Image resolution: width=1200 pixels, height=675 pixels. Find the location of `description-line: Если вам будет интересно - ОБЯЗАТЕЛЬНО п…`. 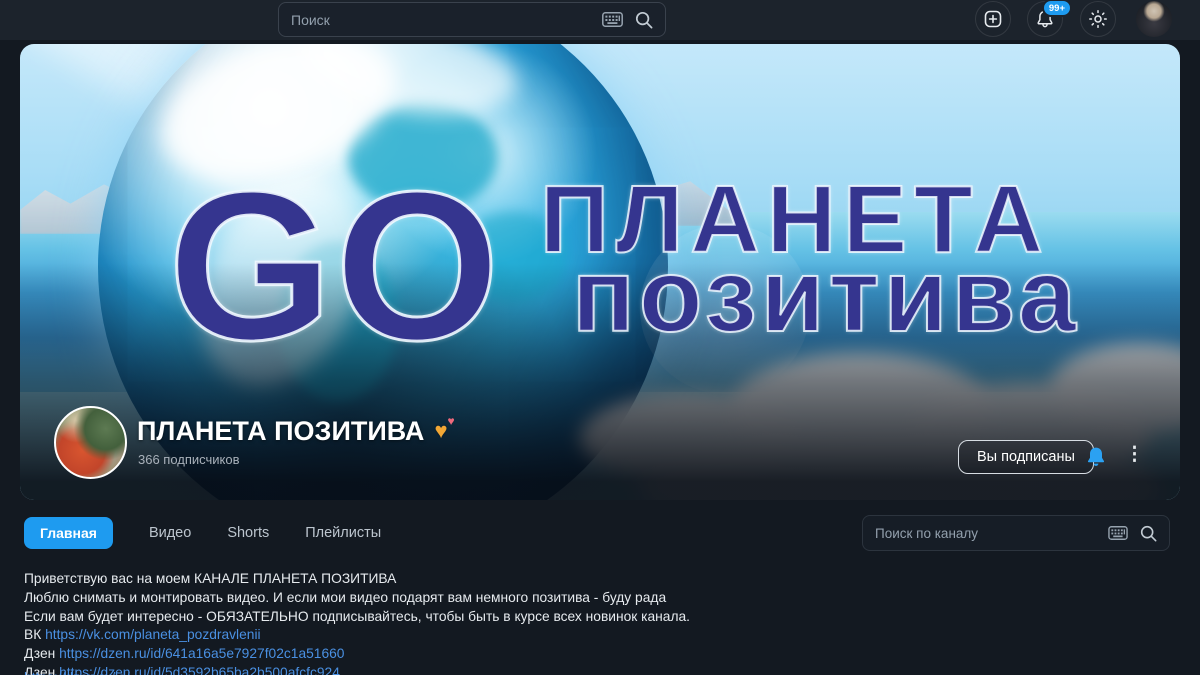

description-line: Если вам будет интересно - ОБЯЗАТЕЛЬНО п… is located at coordinates (357, 616).